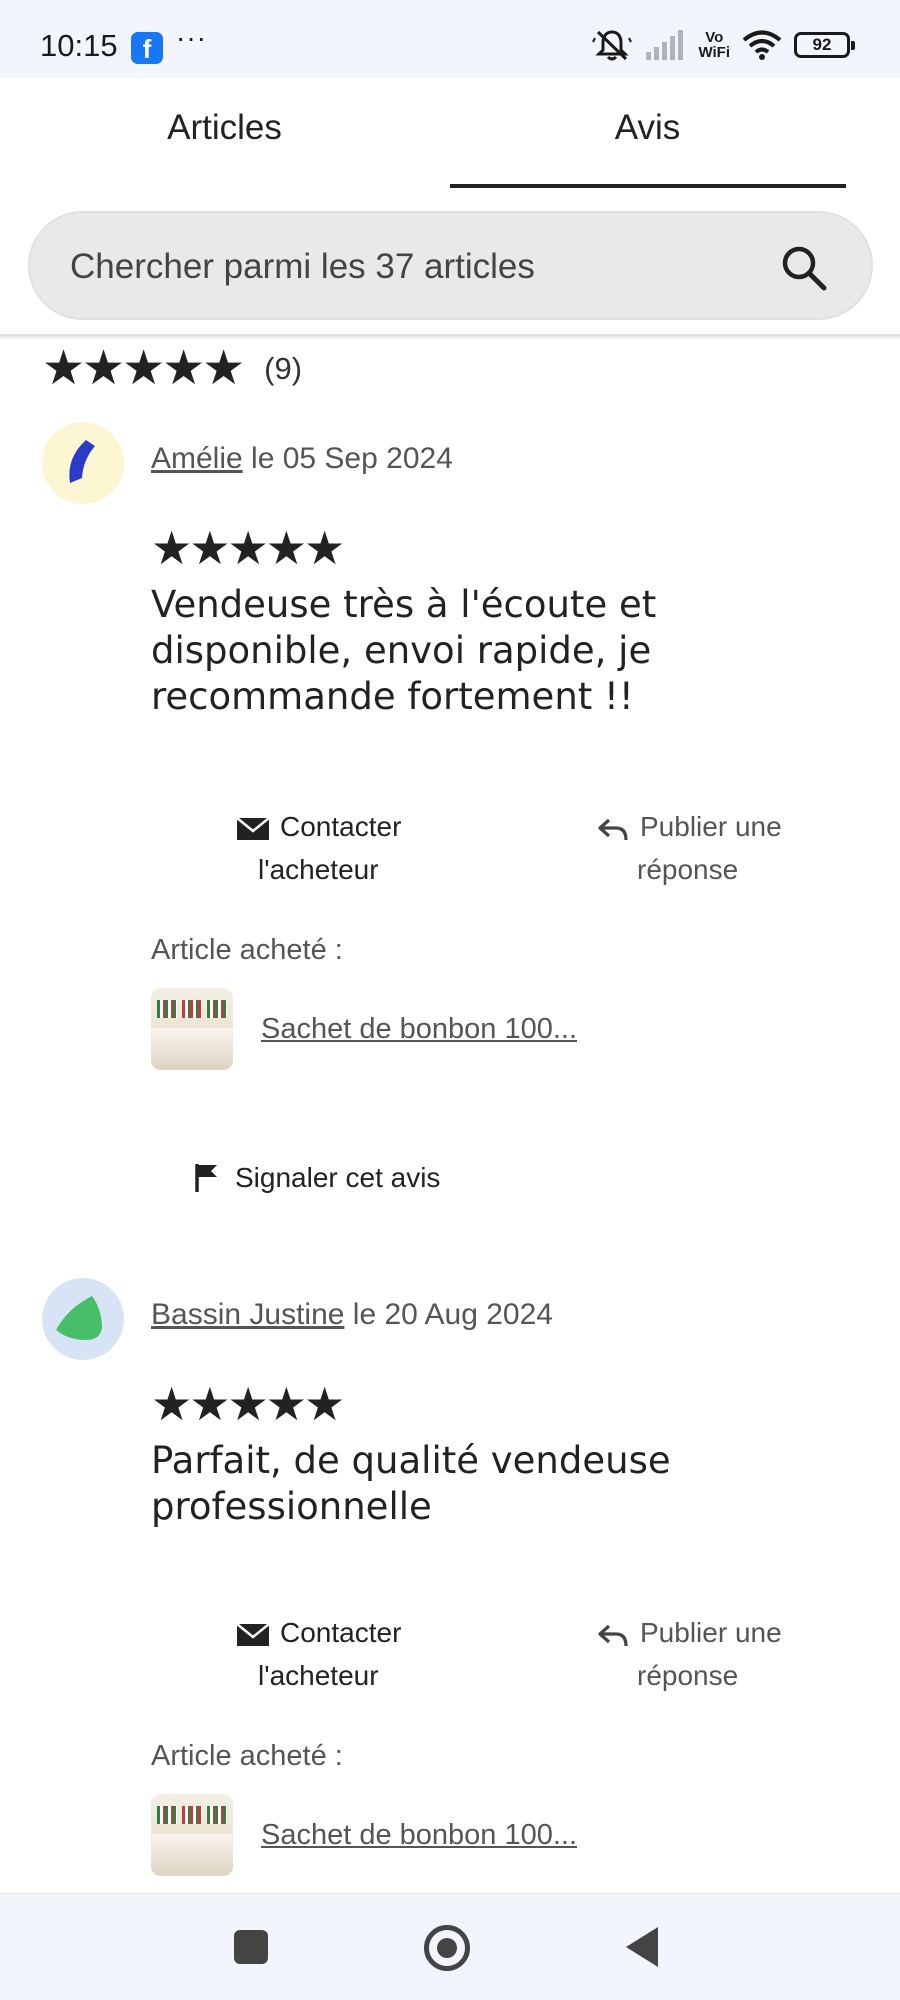 This screenshot has height=2000, width=900. Describe the element at coordinates (338, 1177) in the screenshot. I see `report-label: Signaler cet avis` at that location.